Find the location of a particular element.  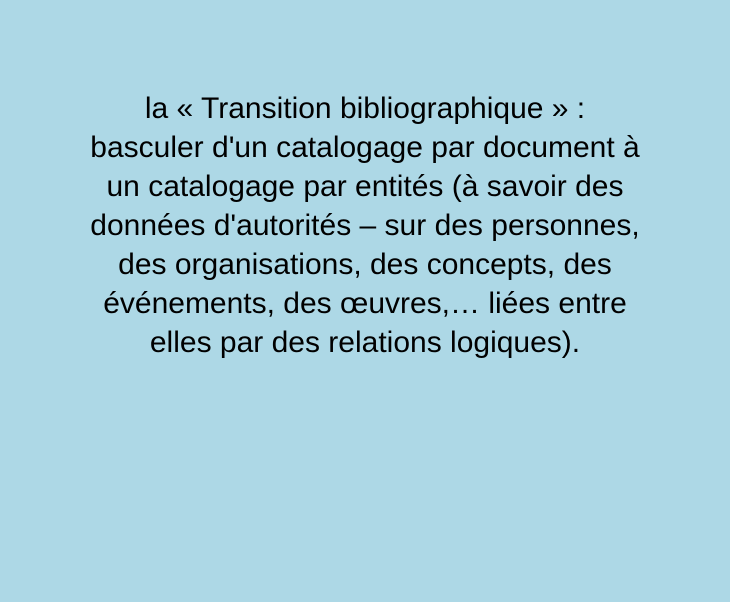

text-line: basculer d'un catalogage par document à is located at coordinates (365, 147).